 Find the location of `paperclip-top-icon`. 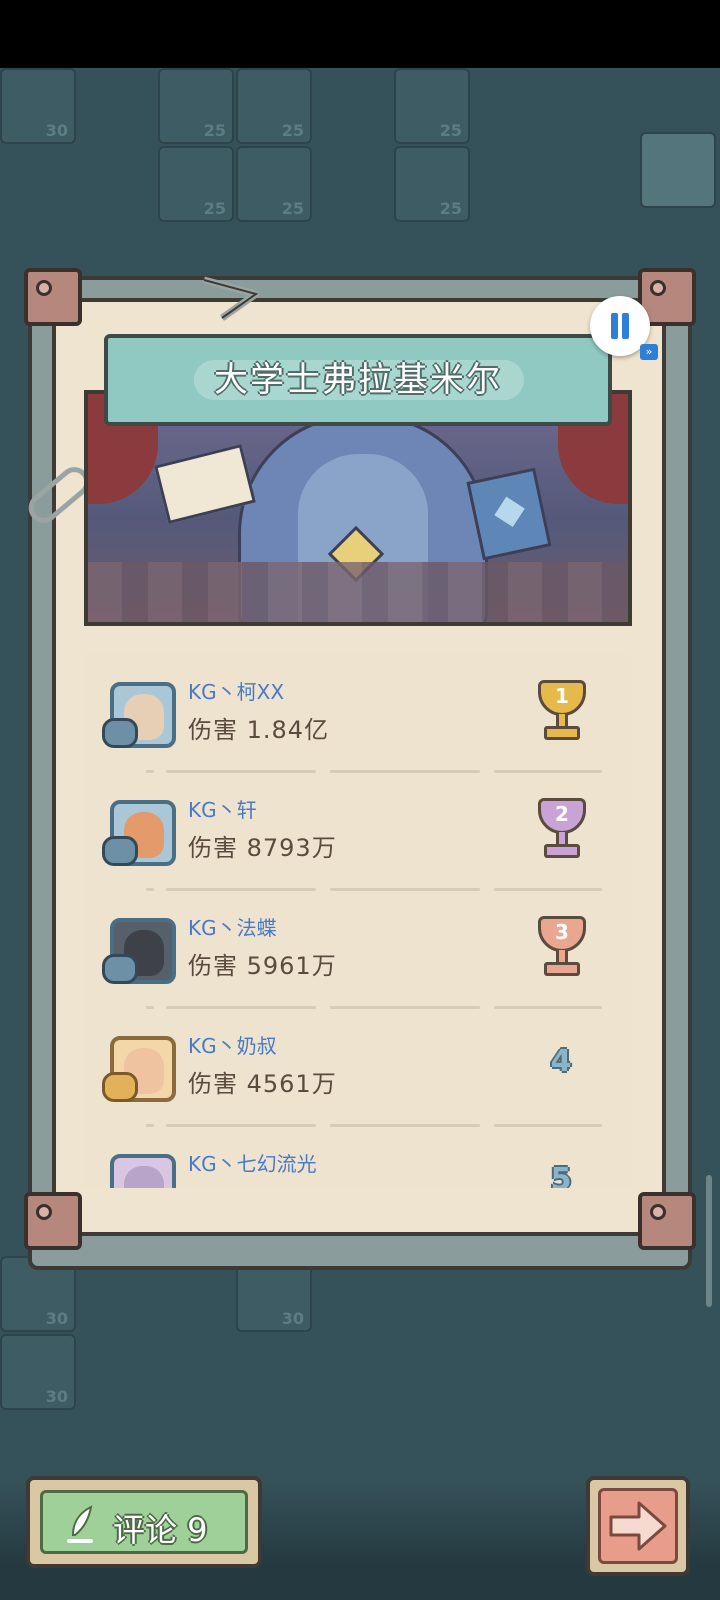

paperclip-top-icon is located at coordinates (231, 298).